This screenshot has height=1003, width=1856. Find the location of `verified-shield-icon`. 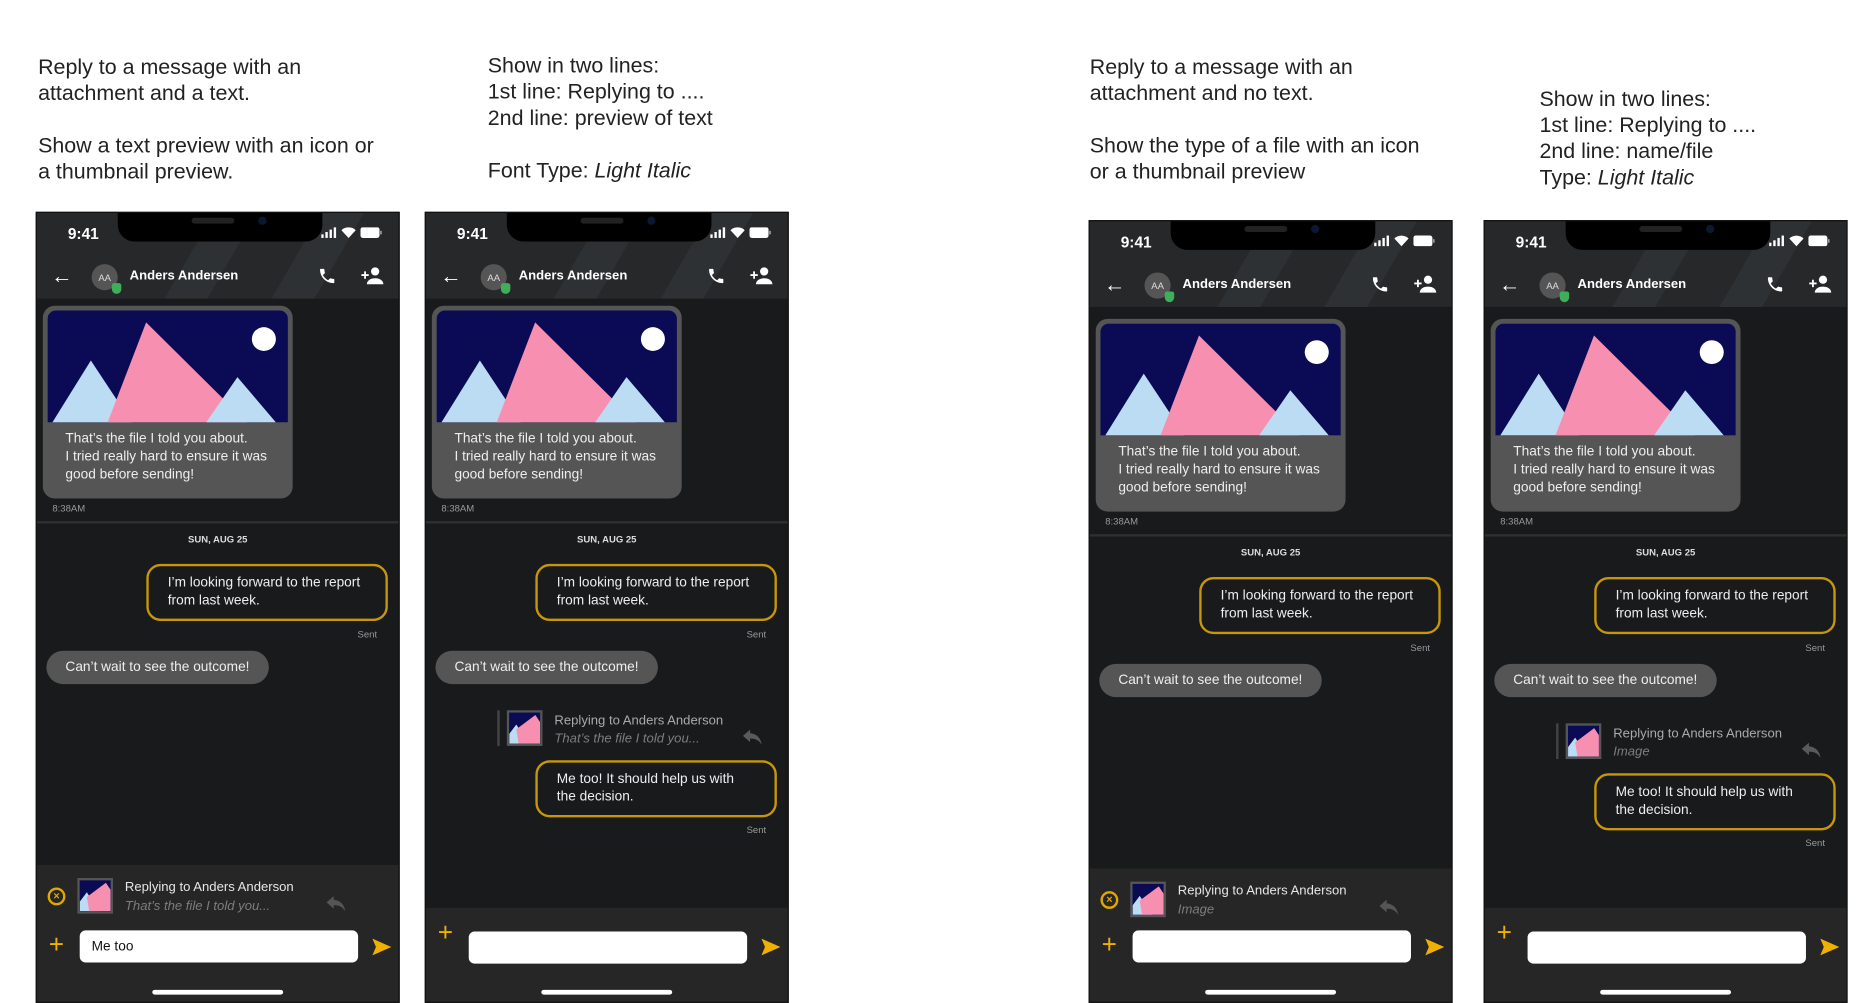

verified-shield-icon is located at coordinates (1564, 297).